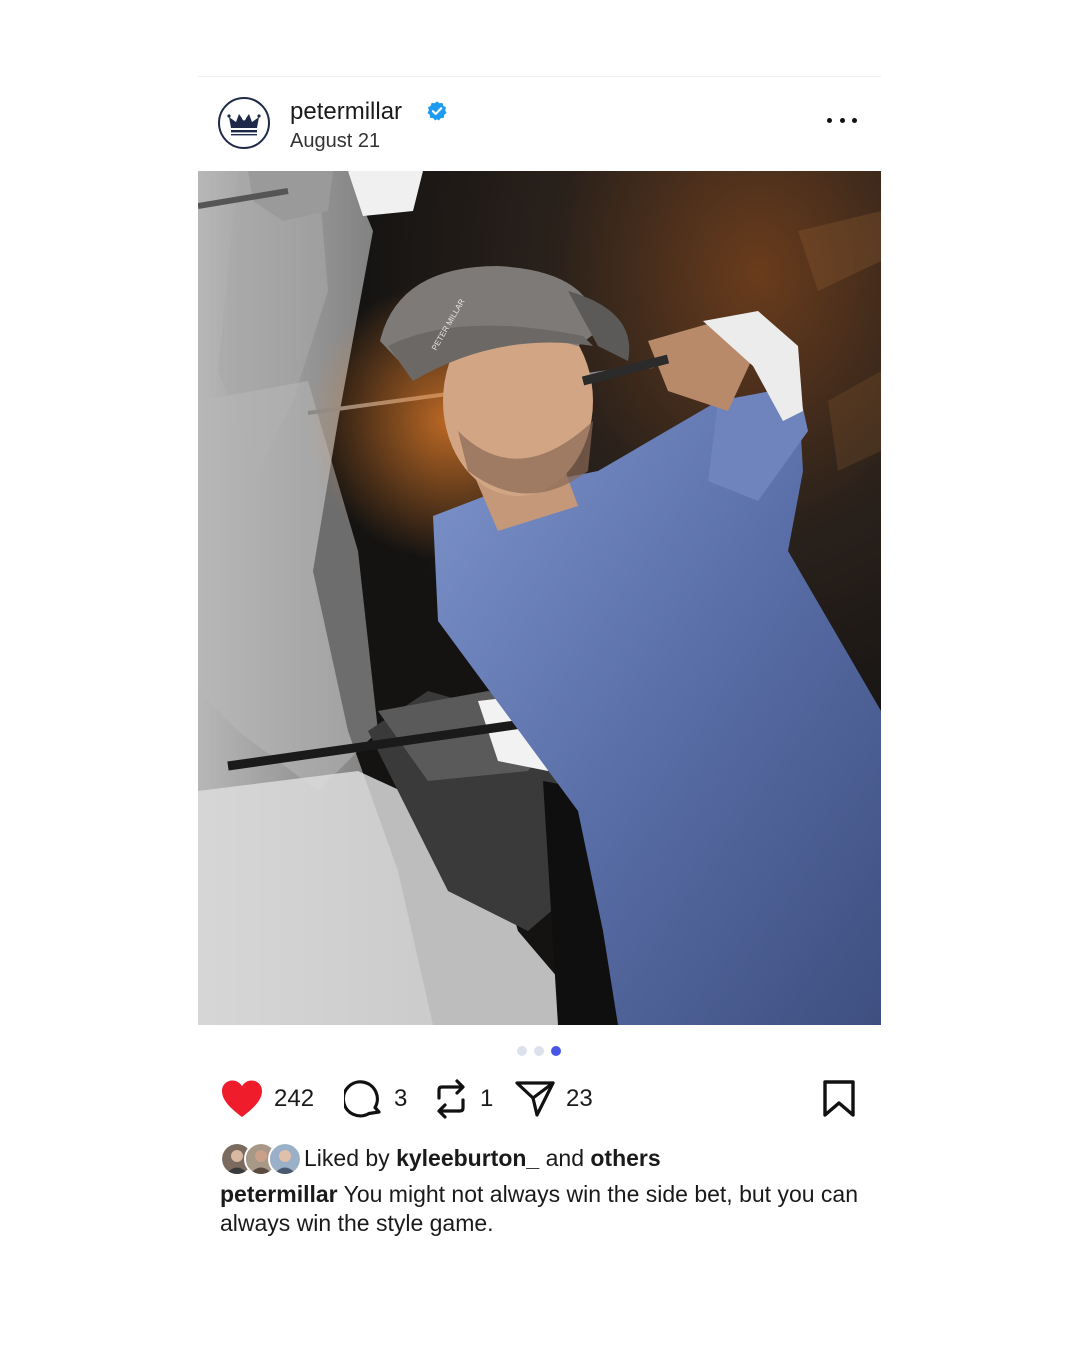 The width and height of the screenshot is (1080, 1350). I want to click on comment-count: 3, so click(401, 1098).